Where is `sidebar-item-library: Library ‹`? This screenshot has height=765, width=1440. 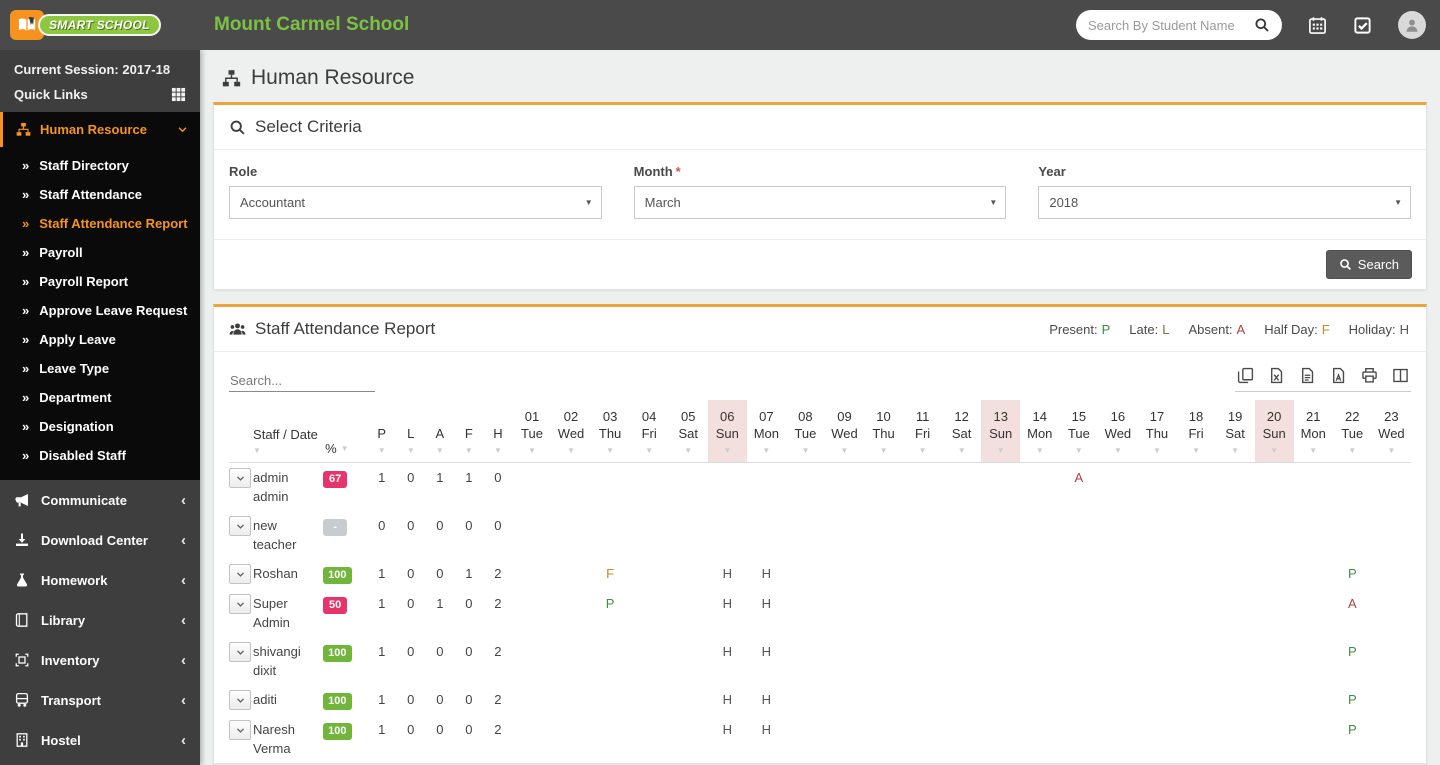
sidebar-item-library: Library ‹ is located at coordinates (100, 620).